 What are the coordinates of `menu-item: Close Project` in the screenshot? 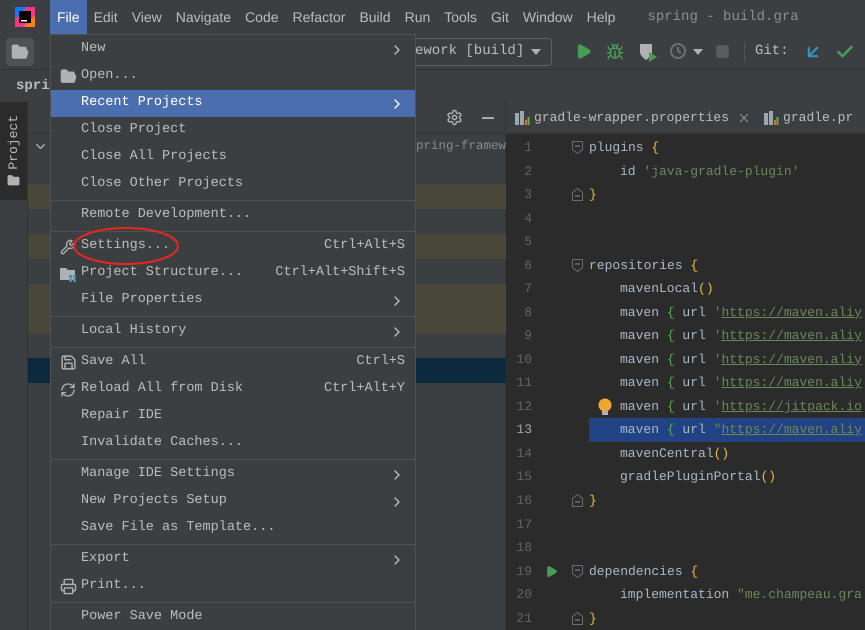 It's located at (233, 130).